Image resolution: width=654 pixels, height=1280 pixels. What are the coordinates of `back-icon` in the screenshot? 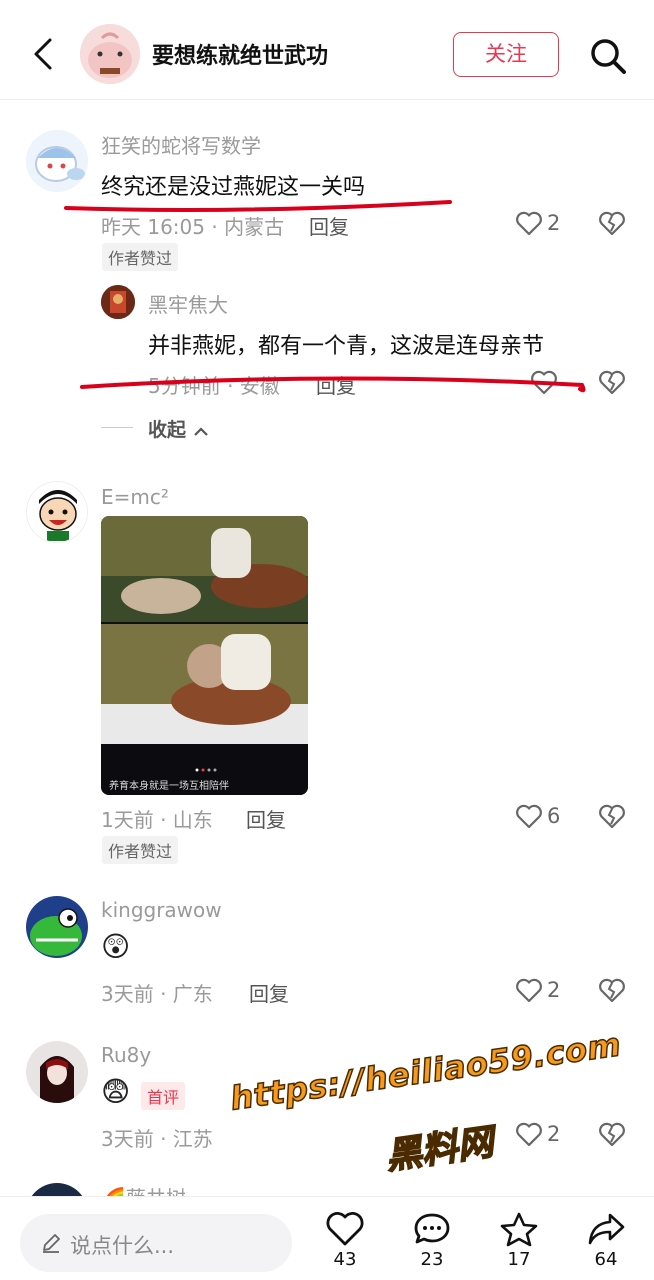 It's located at (43, 54).